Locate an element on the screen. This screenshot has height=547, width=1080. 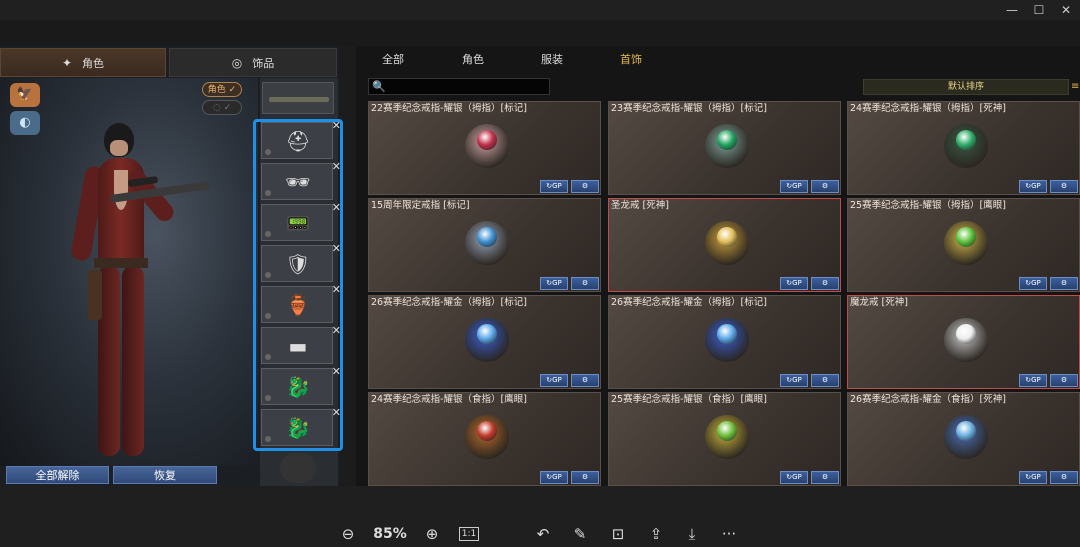
item-card: 25赛季纪念戒指-耀银（拇指）[鹰眼] ↻GP ⚙ is located at coordinates (963, 245).